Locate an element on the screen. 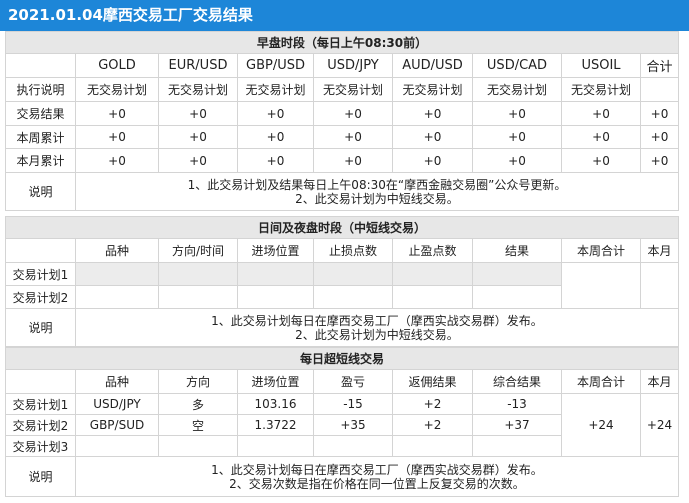 The height and width of the screenshot is (503, 689). table-row: 交易计划1 is located at coordinates (342, 285).